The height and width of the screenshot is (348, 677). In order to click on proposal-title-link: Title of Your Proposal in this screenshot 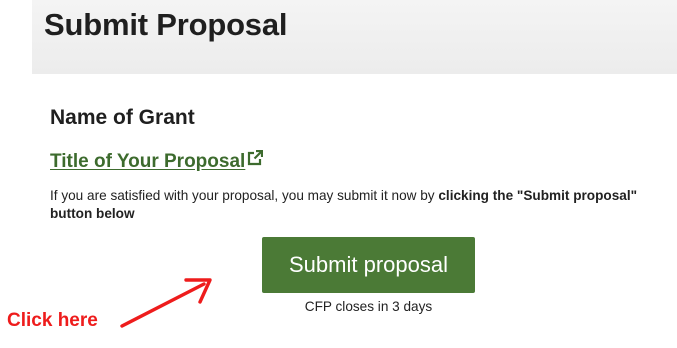, I will do `click(157, 161)`.